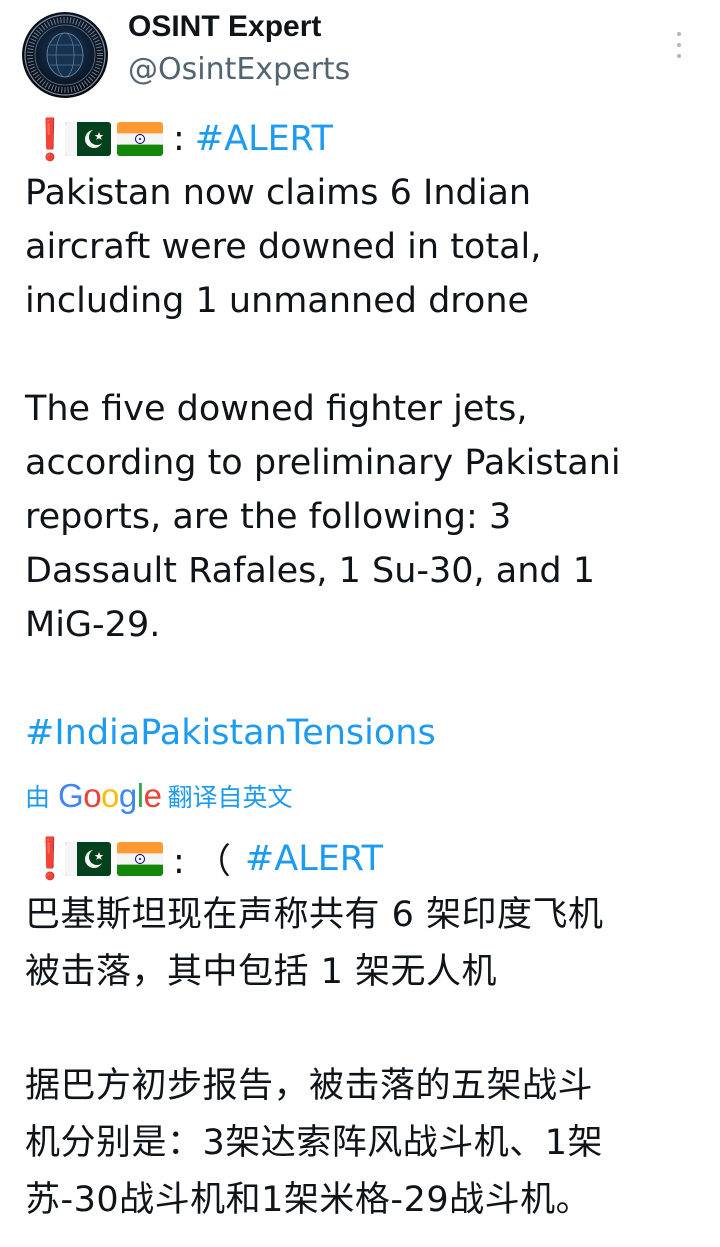 The height and width of the screenshot is (1247, 720). What do you see at coordinates (261, 972) in the screenshot?
I see `translated-line: 被击落，其中包括 1 架无人机` at bounding box center [261, 972].